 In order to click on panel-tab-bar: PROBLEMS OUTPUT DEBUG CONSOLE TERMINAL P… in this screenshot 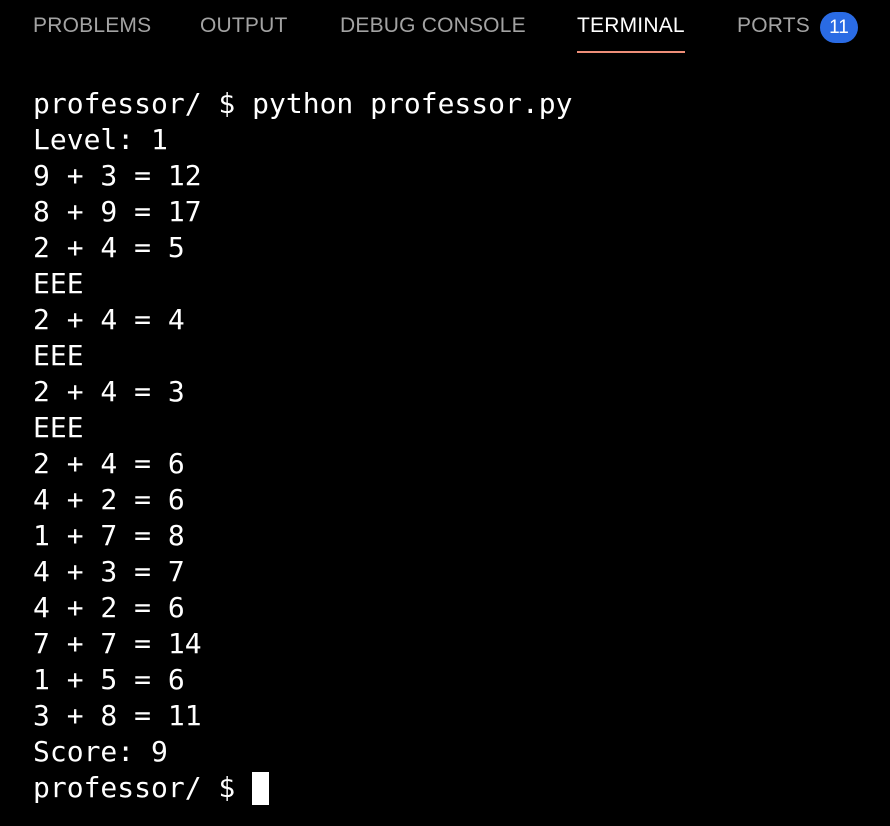, I will do `click(445, 30)`.